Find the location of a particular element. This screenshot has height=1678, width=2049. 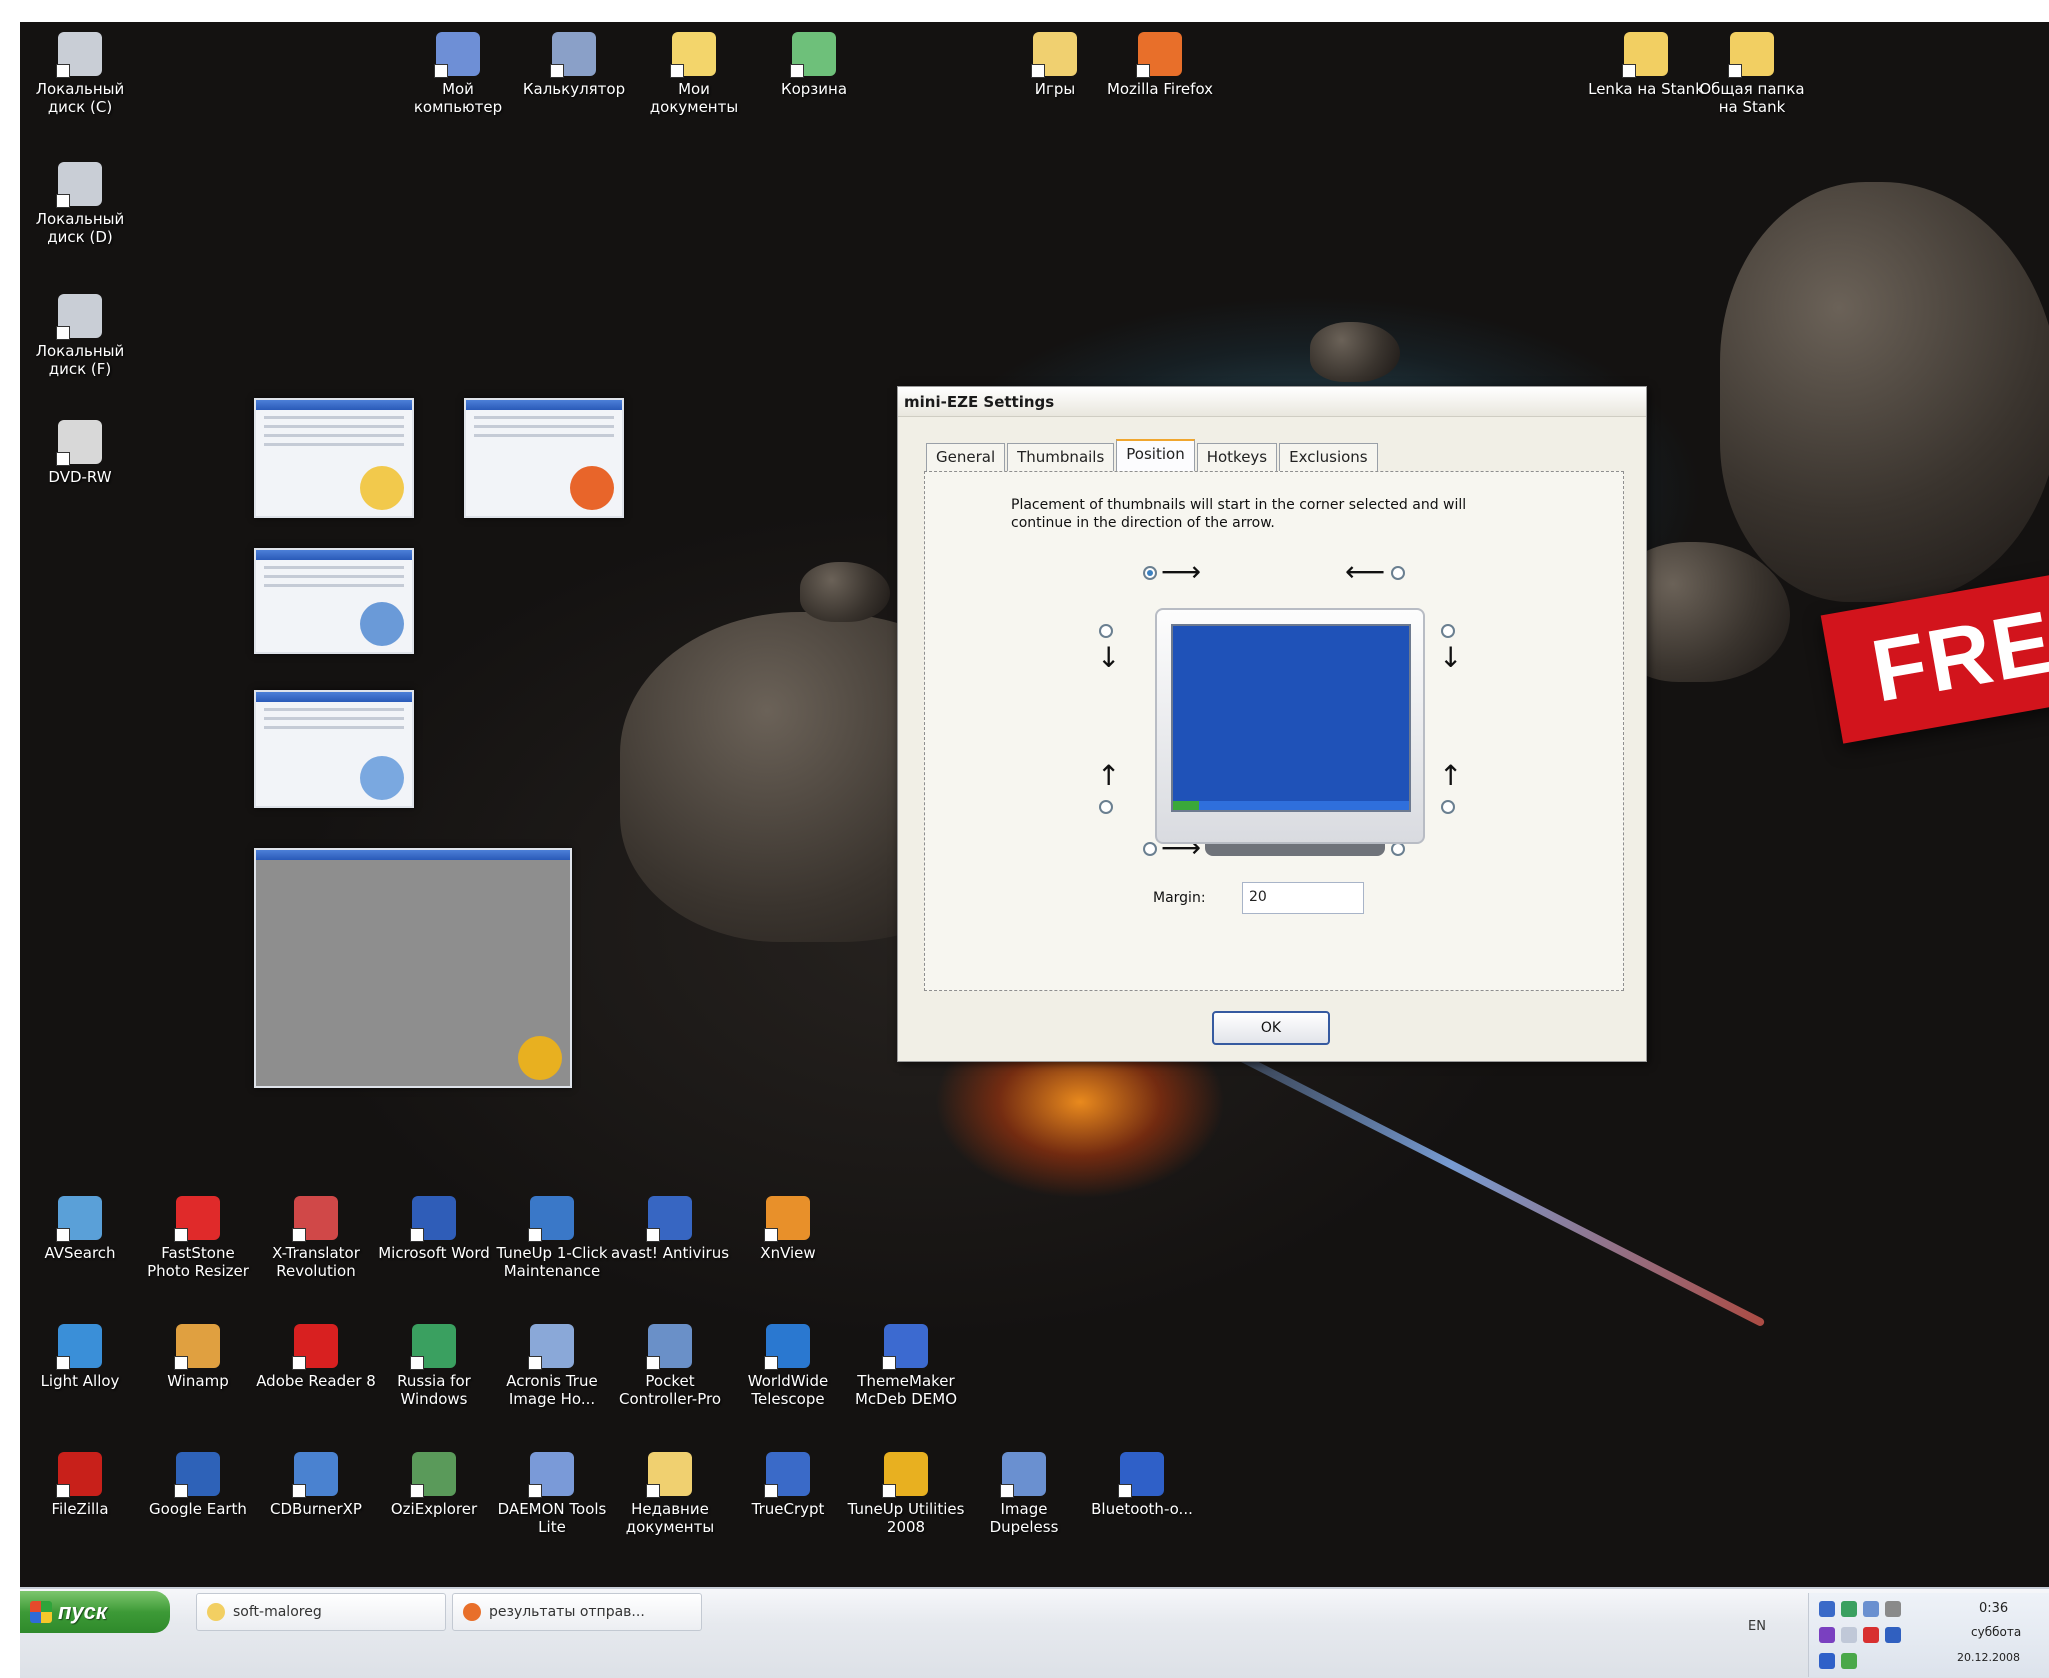

tray-bluetooth-icon is located at coordinates (1827, 1661).